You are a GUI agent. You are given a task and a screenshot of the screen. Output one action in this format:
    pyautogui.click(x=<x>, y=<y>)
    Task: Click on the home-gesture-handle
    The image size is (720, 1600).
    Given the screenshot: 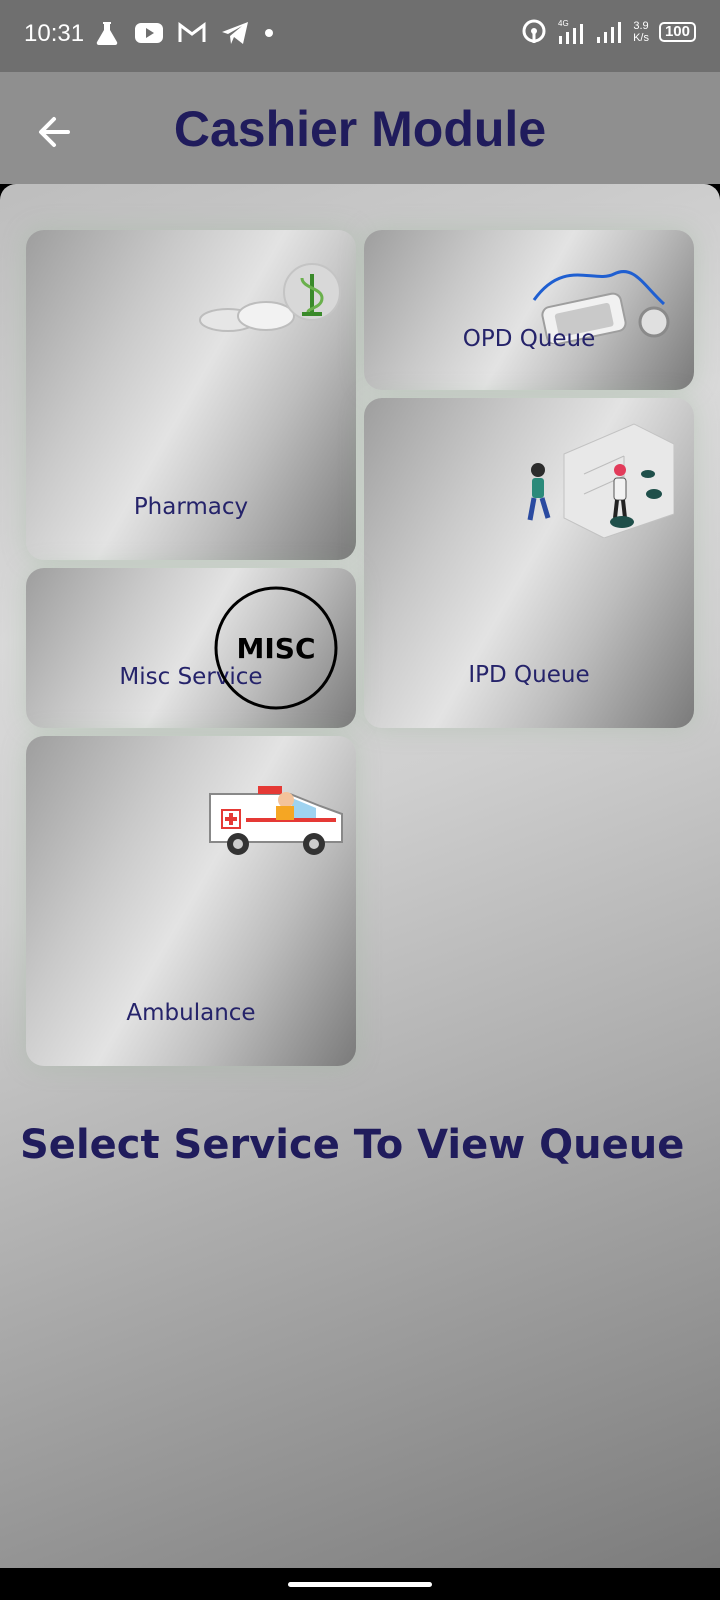 What is the action you would take?
    pyautogui.click(x=360, y=1584)
    